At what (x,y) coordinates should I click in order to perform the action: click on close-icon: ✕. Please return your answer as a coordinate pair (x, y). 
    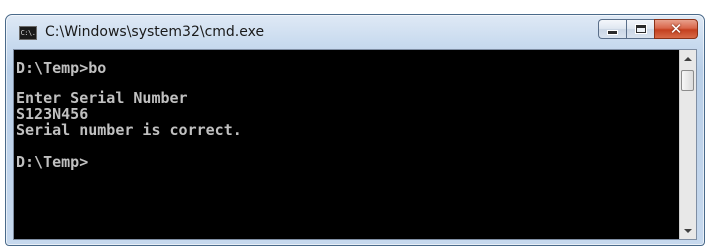
    Looking at the image, I should click on (676, 28).